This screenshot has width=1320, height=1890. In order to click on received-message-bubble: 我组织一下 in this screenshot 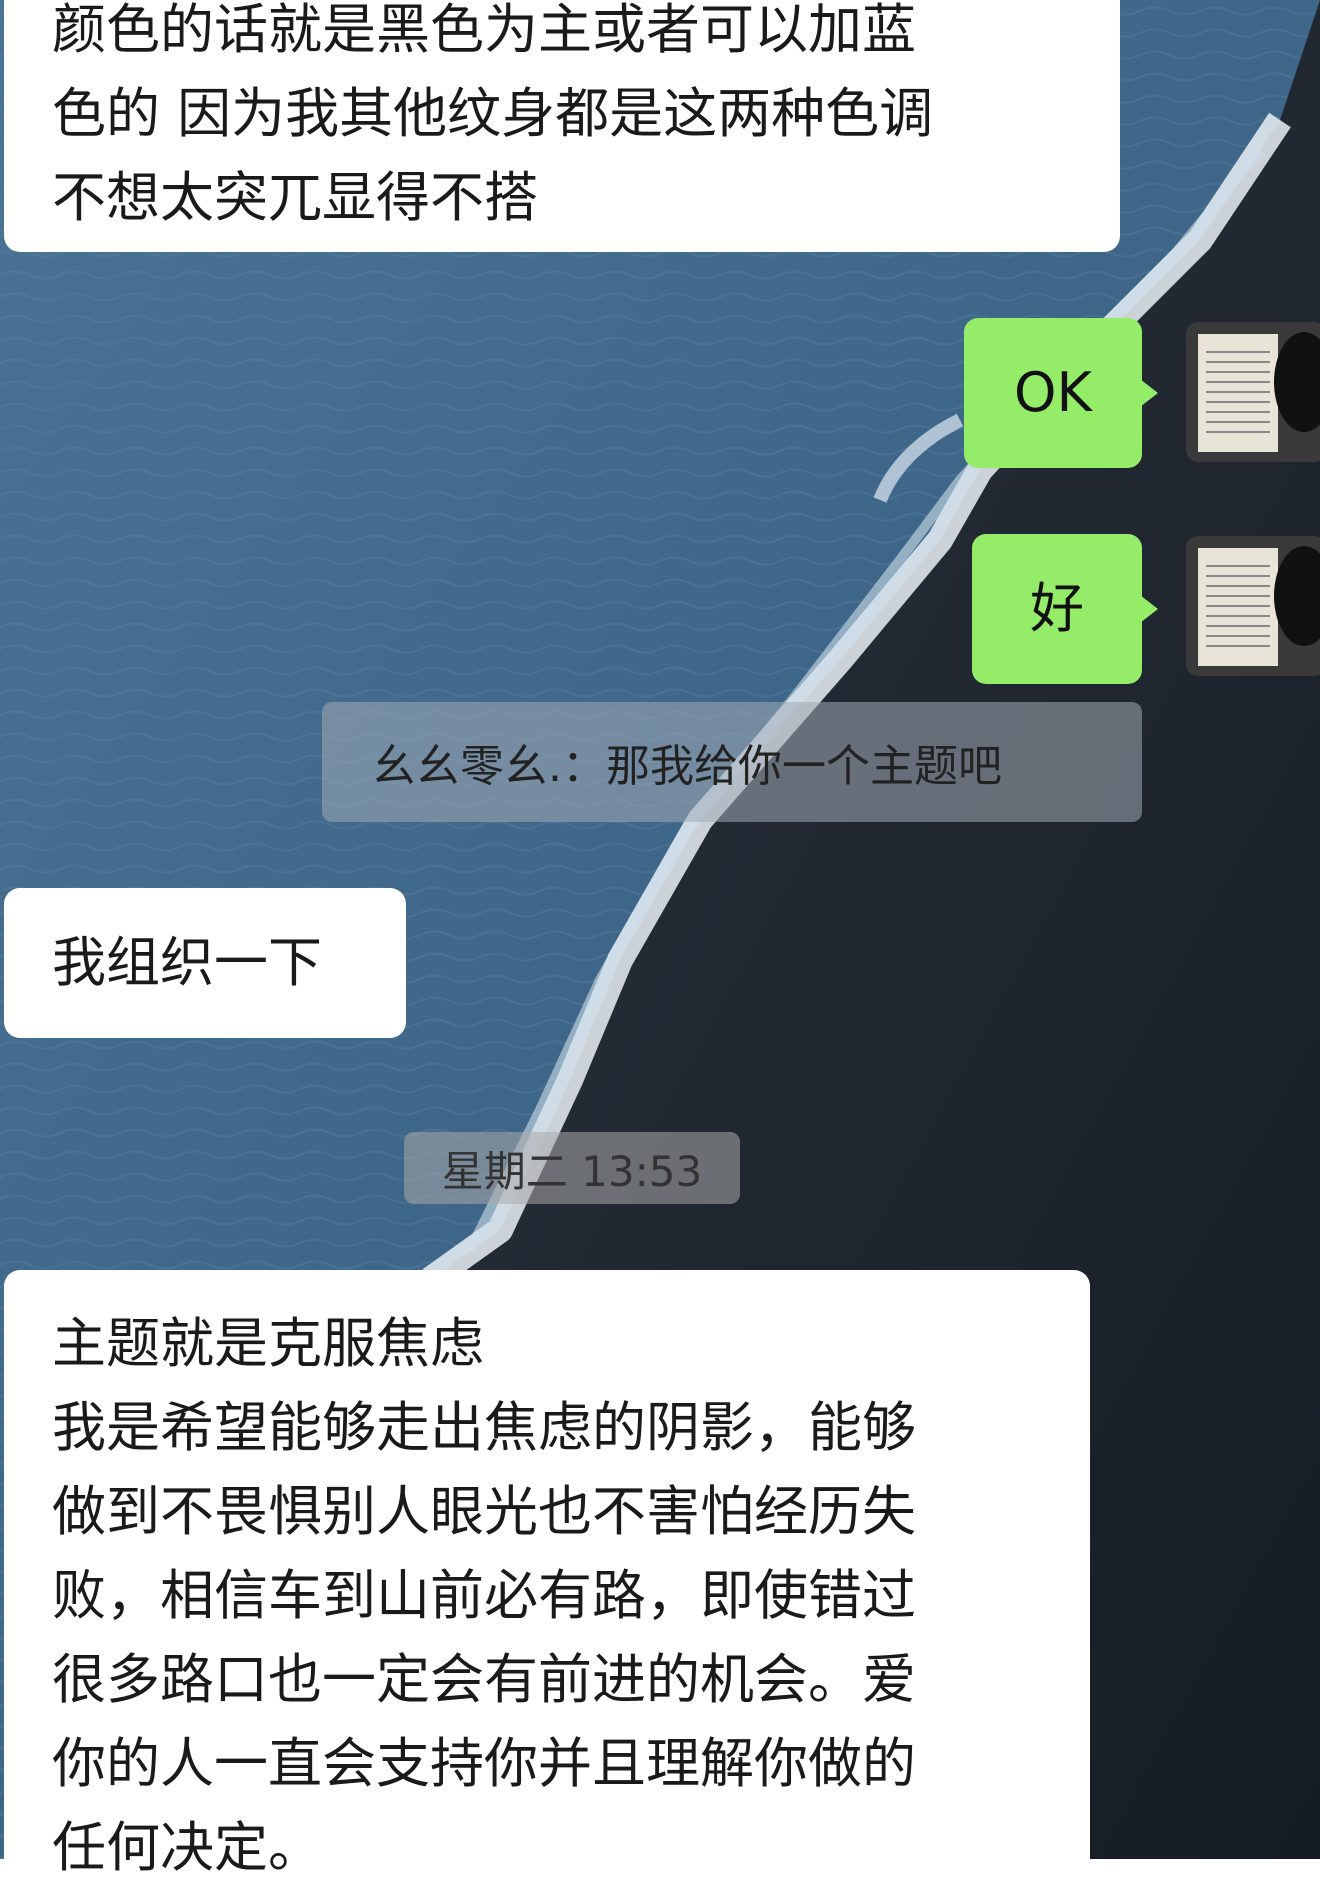, I will do `click(205, 963)`.